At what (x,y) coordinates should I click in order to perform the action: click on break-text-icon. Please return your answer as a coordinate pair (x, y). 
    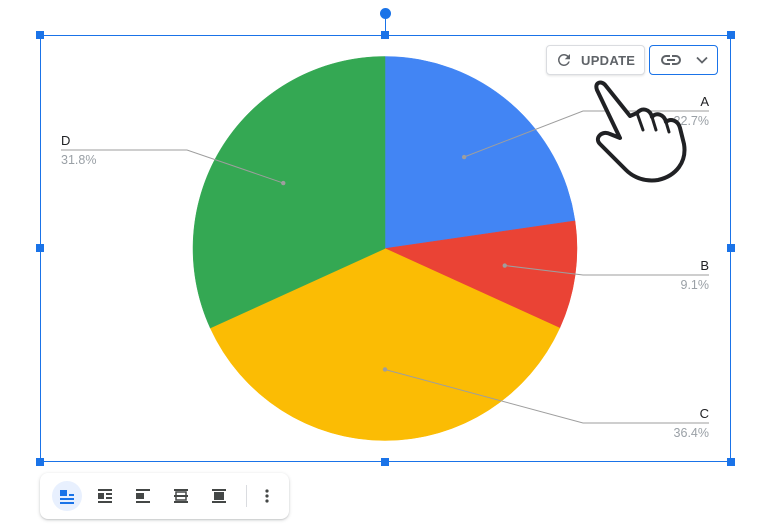
    Looking at the image, I should click on (143, 496).